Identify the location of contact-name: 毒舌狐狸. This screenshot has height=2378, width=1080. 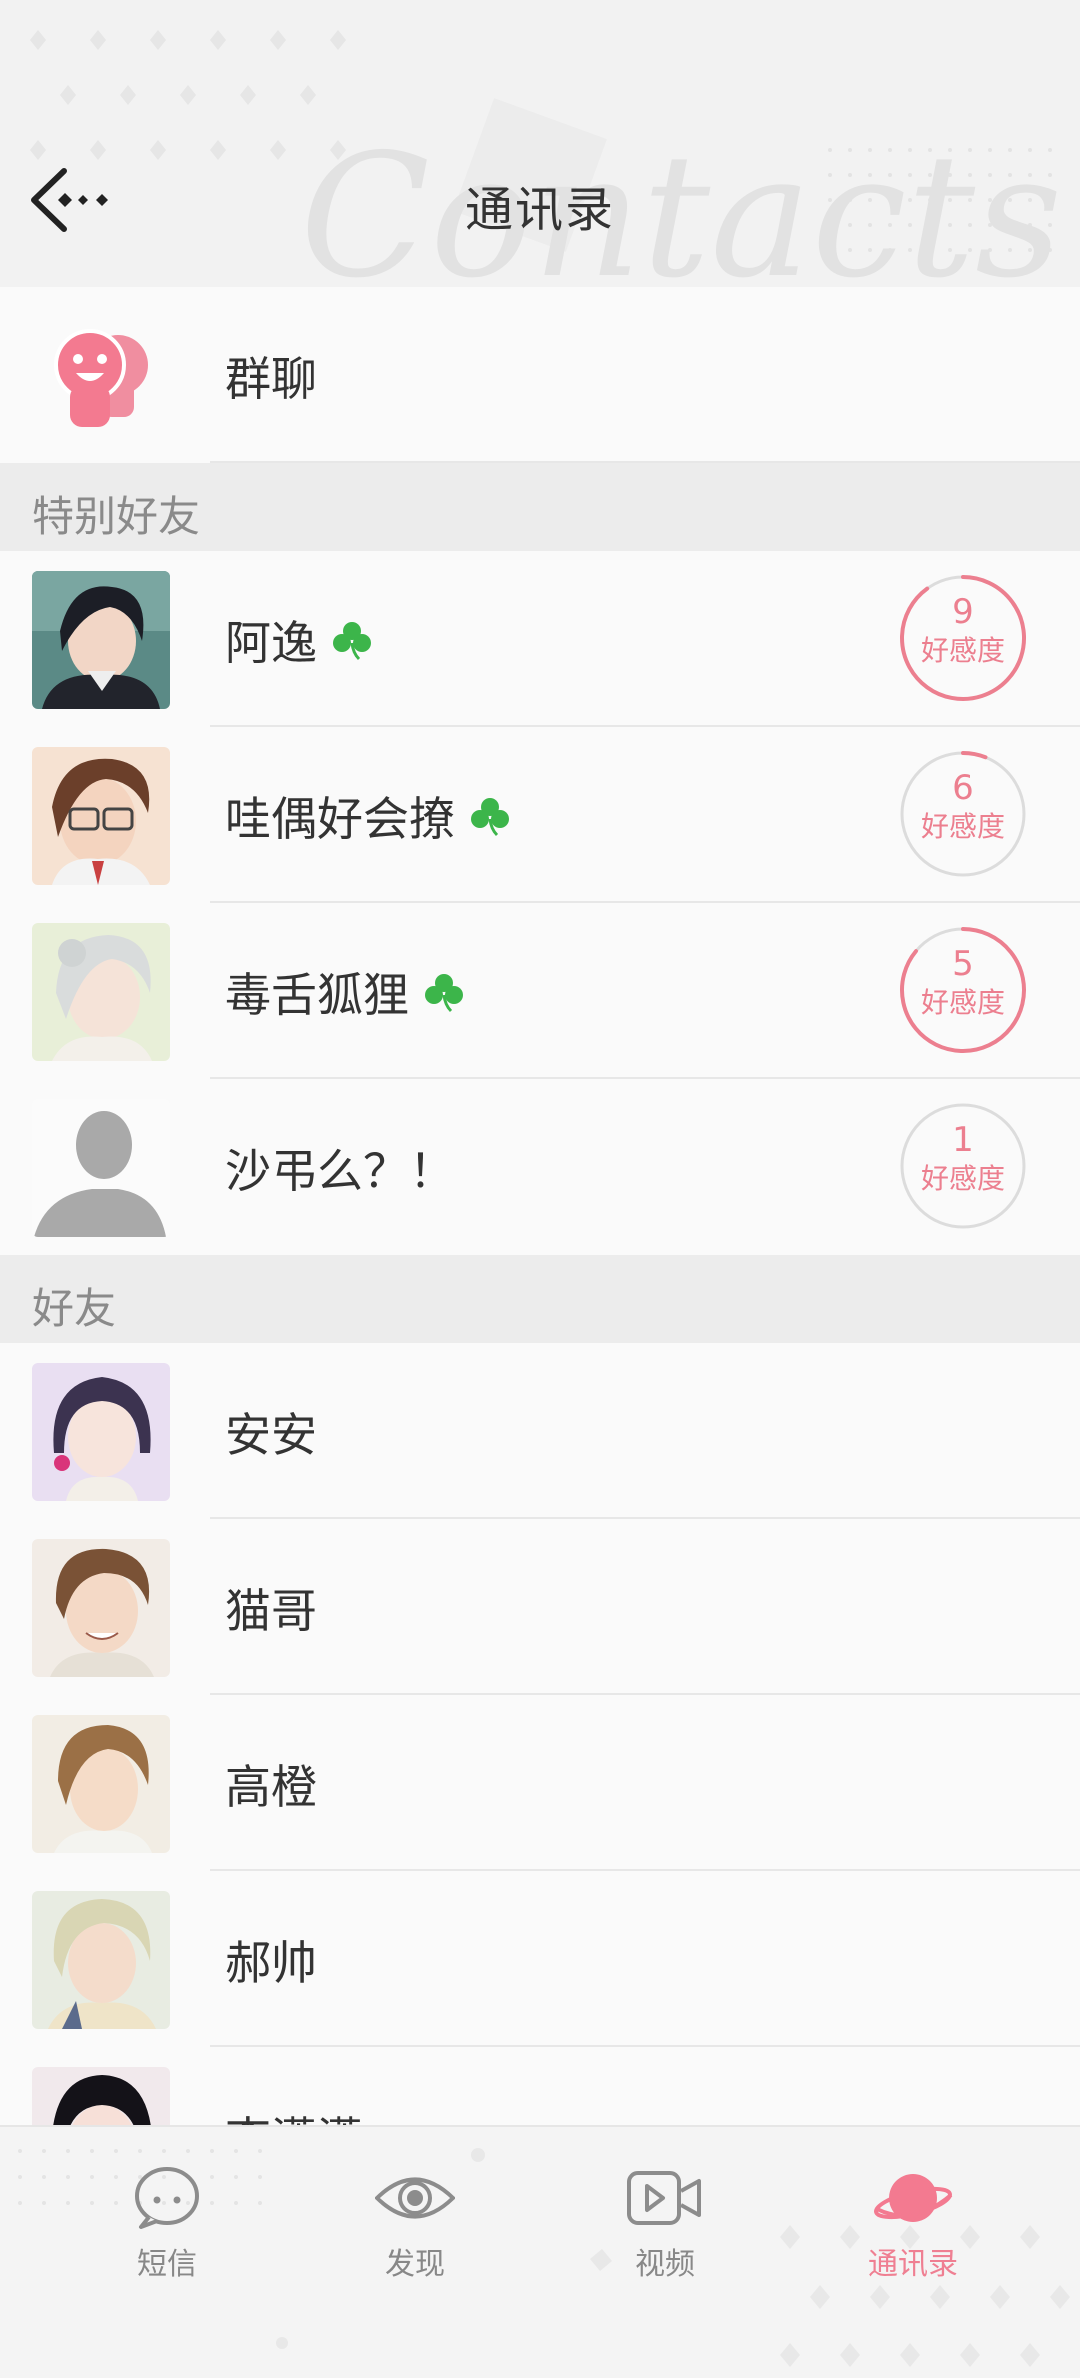
(345, 992).